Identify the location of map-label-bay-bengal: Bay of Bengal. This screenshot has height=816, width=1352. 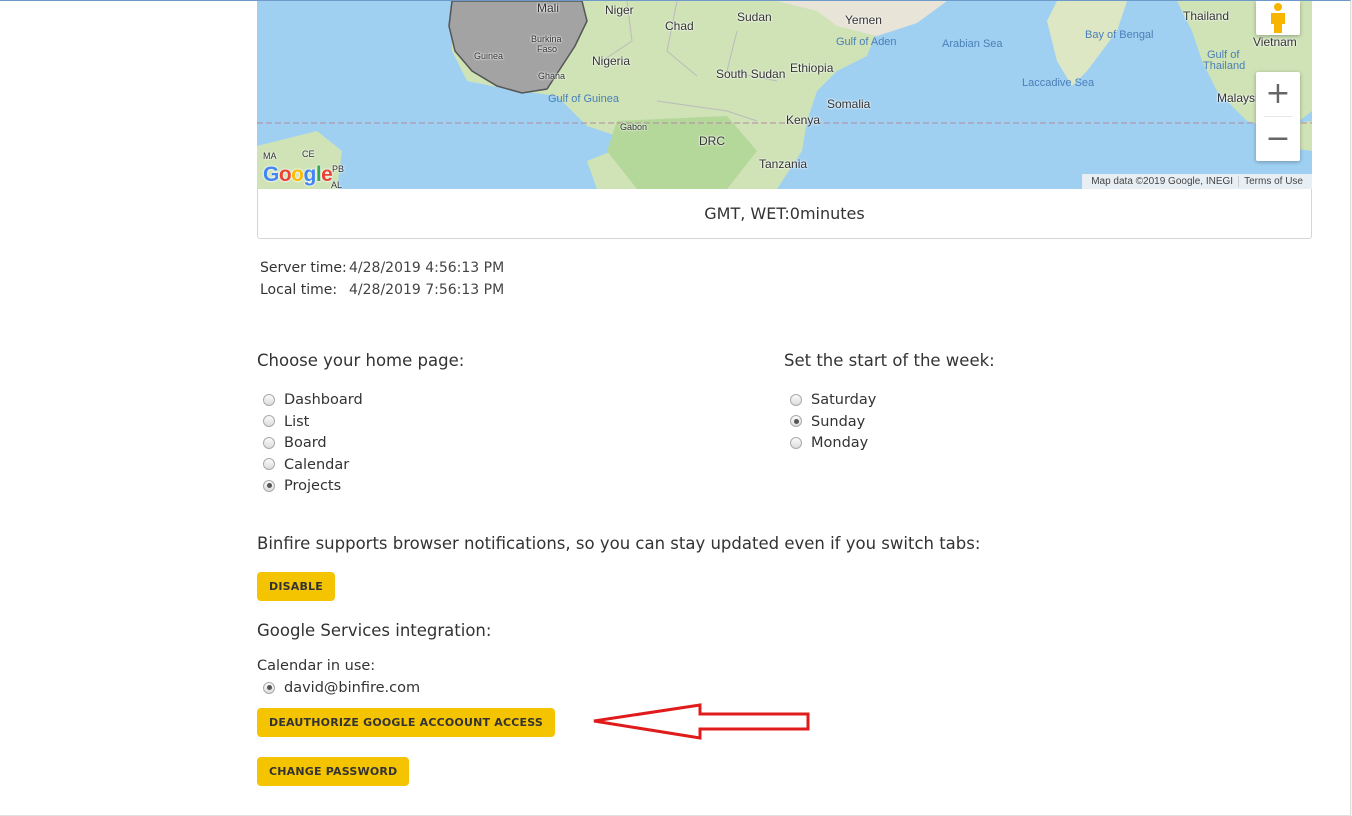
(1119, 35).